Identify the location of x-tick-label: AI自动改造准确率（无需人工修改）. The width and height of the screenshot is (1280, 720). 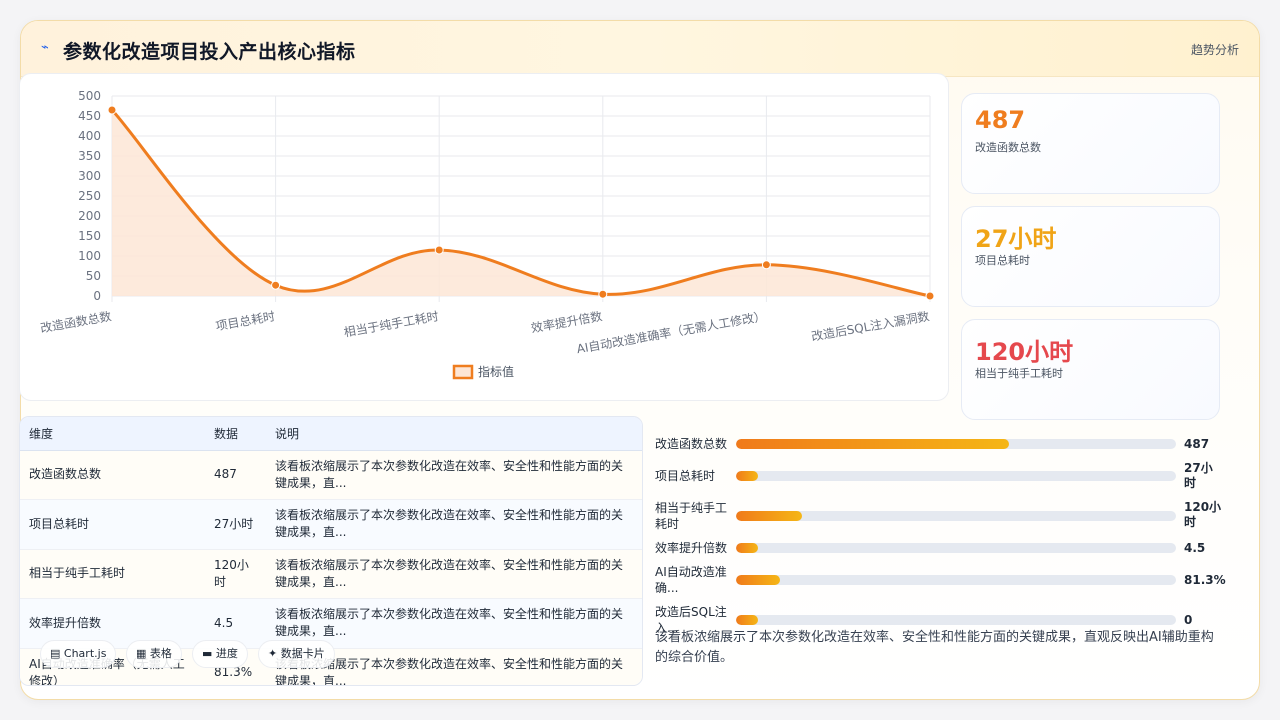
(670, 332).